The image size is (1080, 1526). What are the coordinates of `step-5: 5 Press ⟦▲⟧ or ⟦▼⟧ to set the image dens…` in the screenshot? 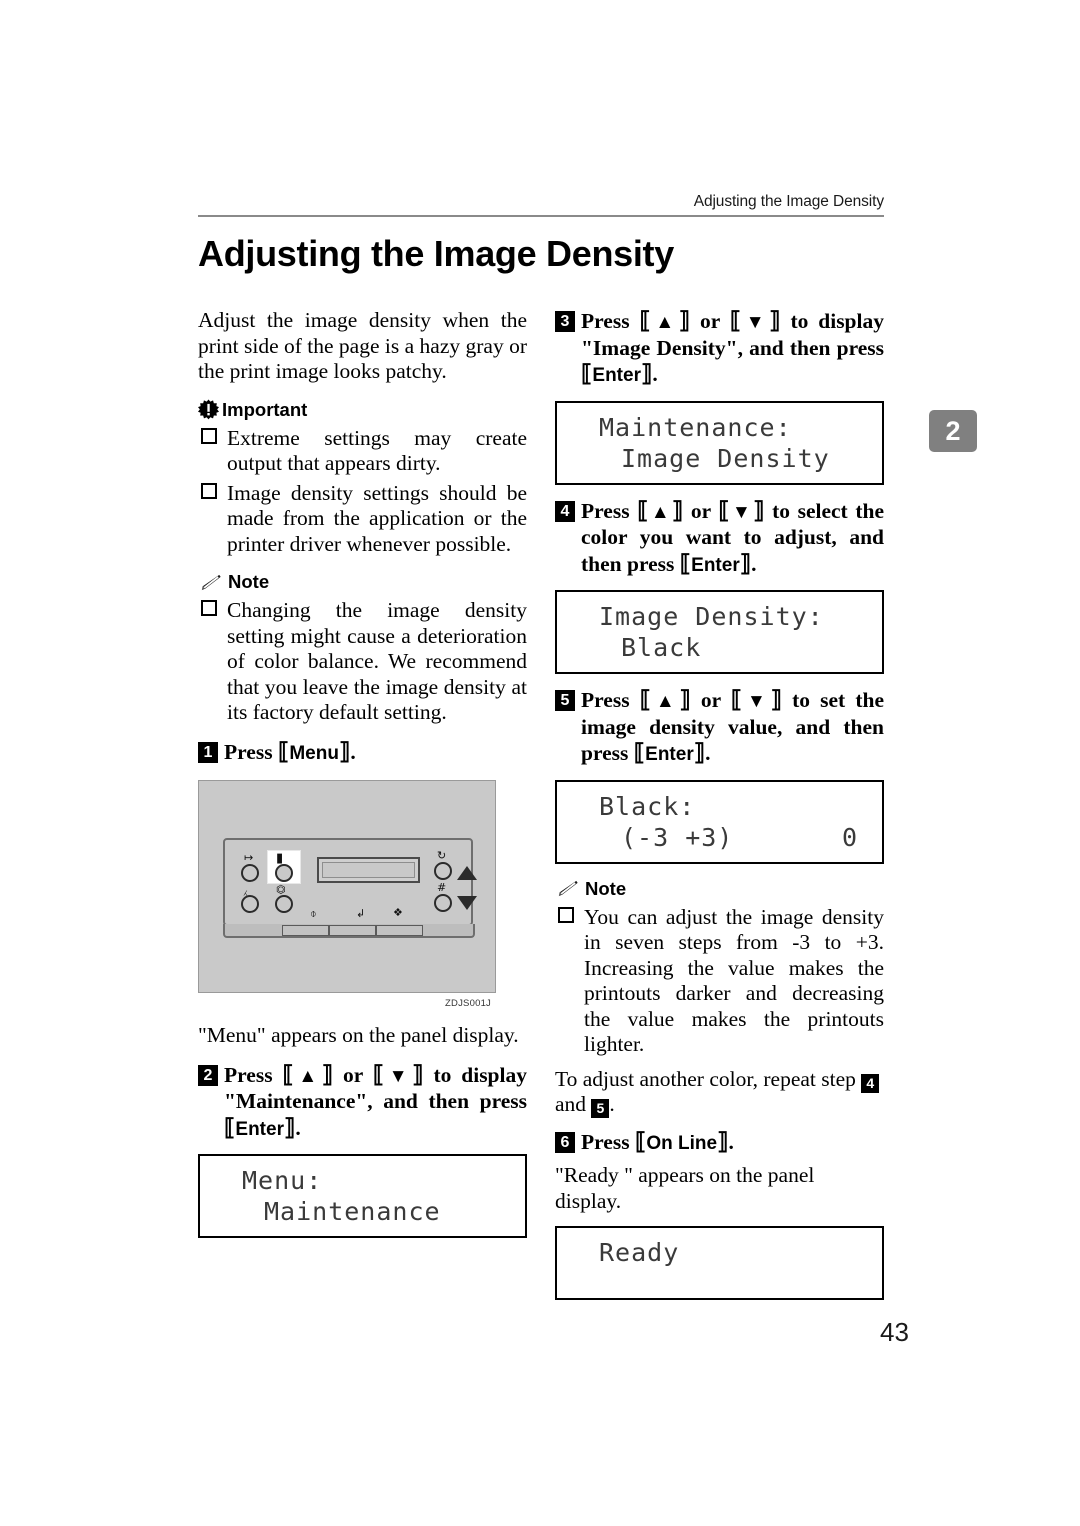 It's located at (719, 727).